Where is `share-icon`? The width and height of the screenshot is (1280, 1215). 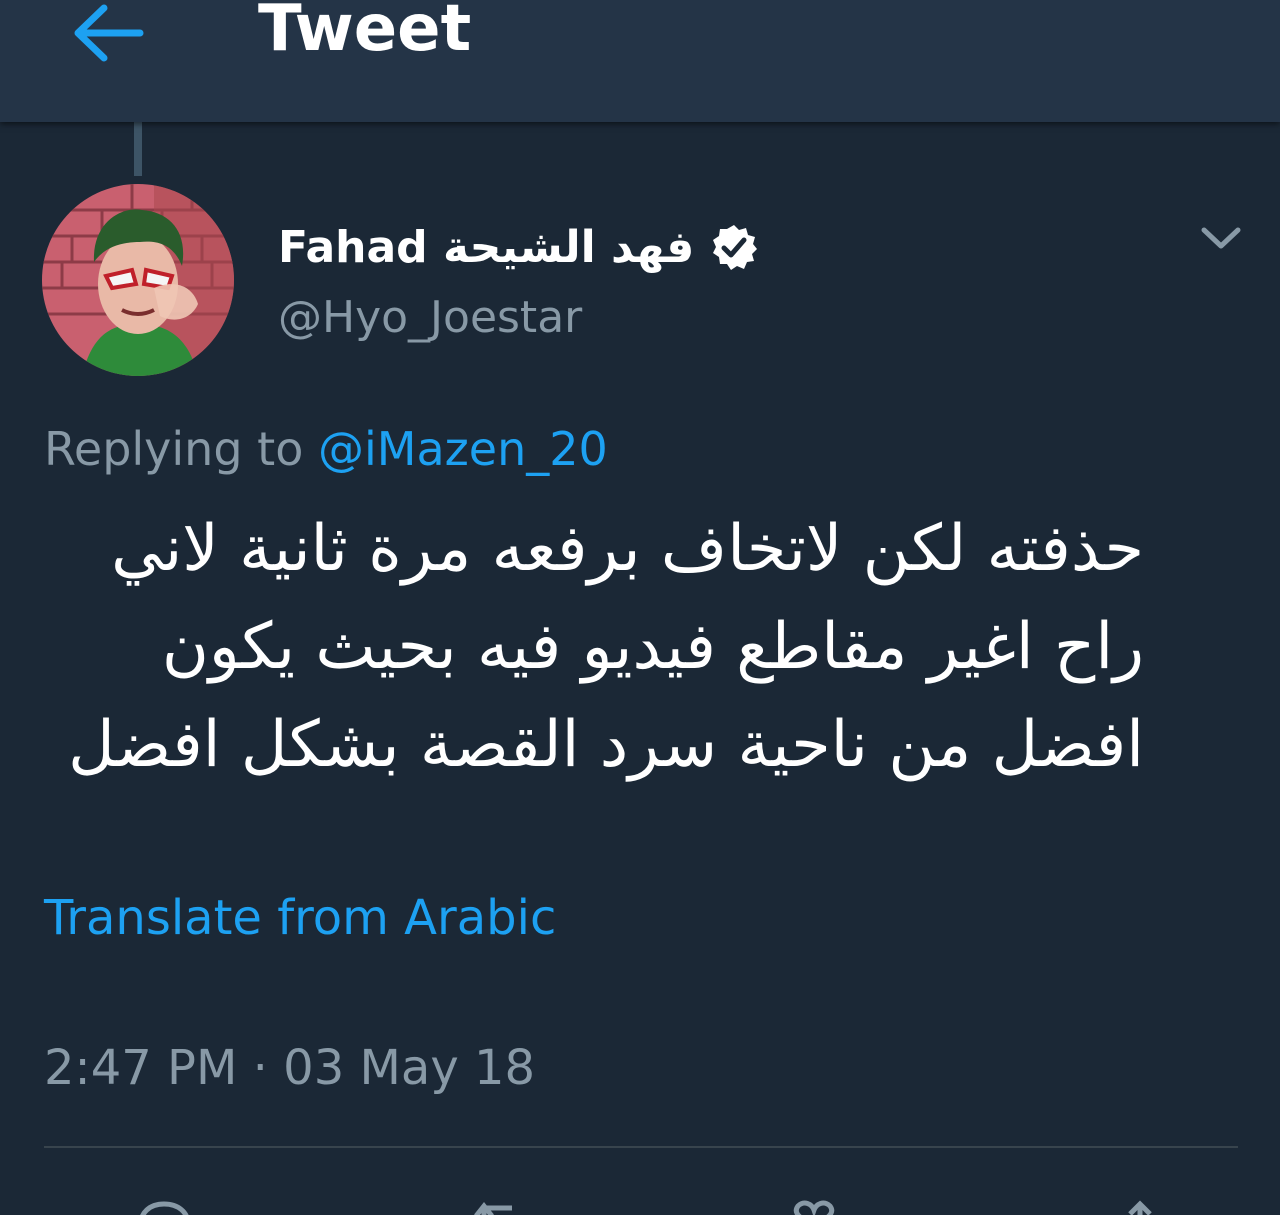 share-icon is located at coordinates (1140, 1206).